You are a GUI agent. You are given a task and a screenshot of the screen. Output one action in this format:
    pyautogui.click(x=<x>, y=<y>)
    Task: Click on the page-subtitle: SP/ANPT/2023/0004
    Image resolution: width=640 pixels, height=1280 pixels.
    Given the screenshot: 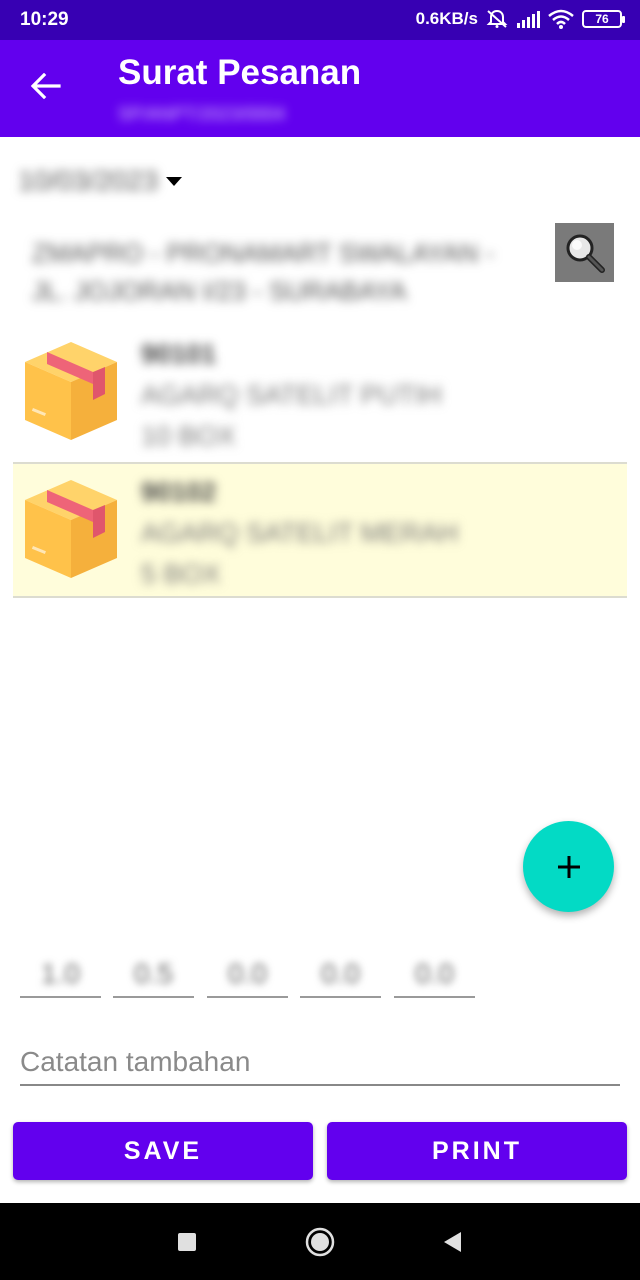 What is the action you would take?
    pyautogui.click(x=202, y=114)
    